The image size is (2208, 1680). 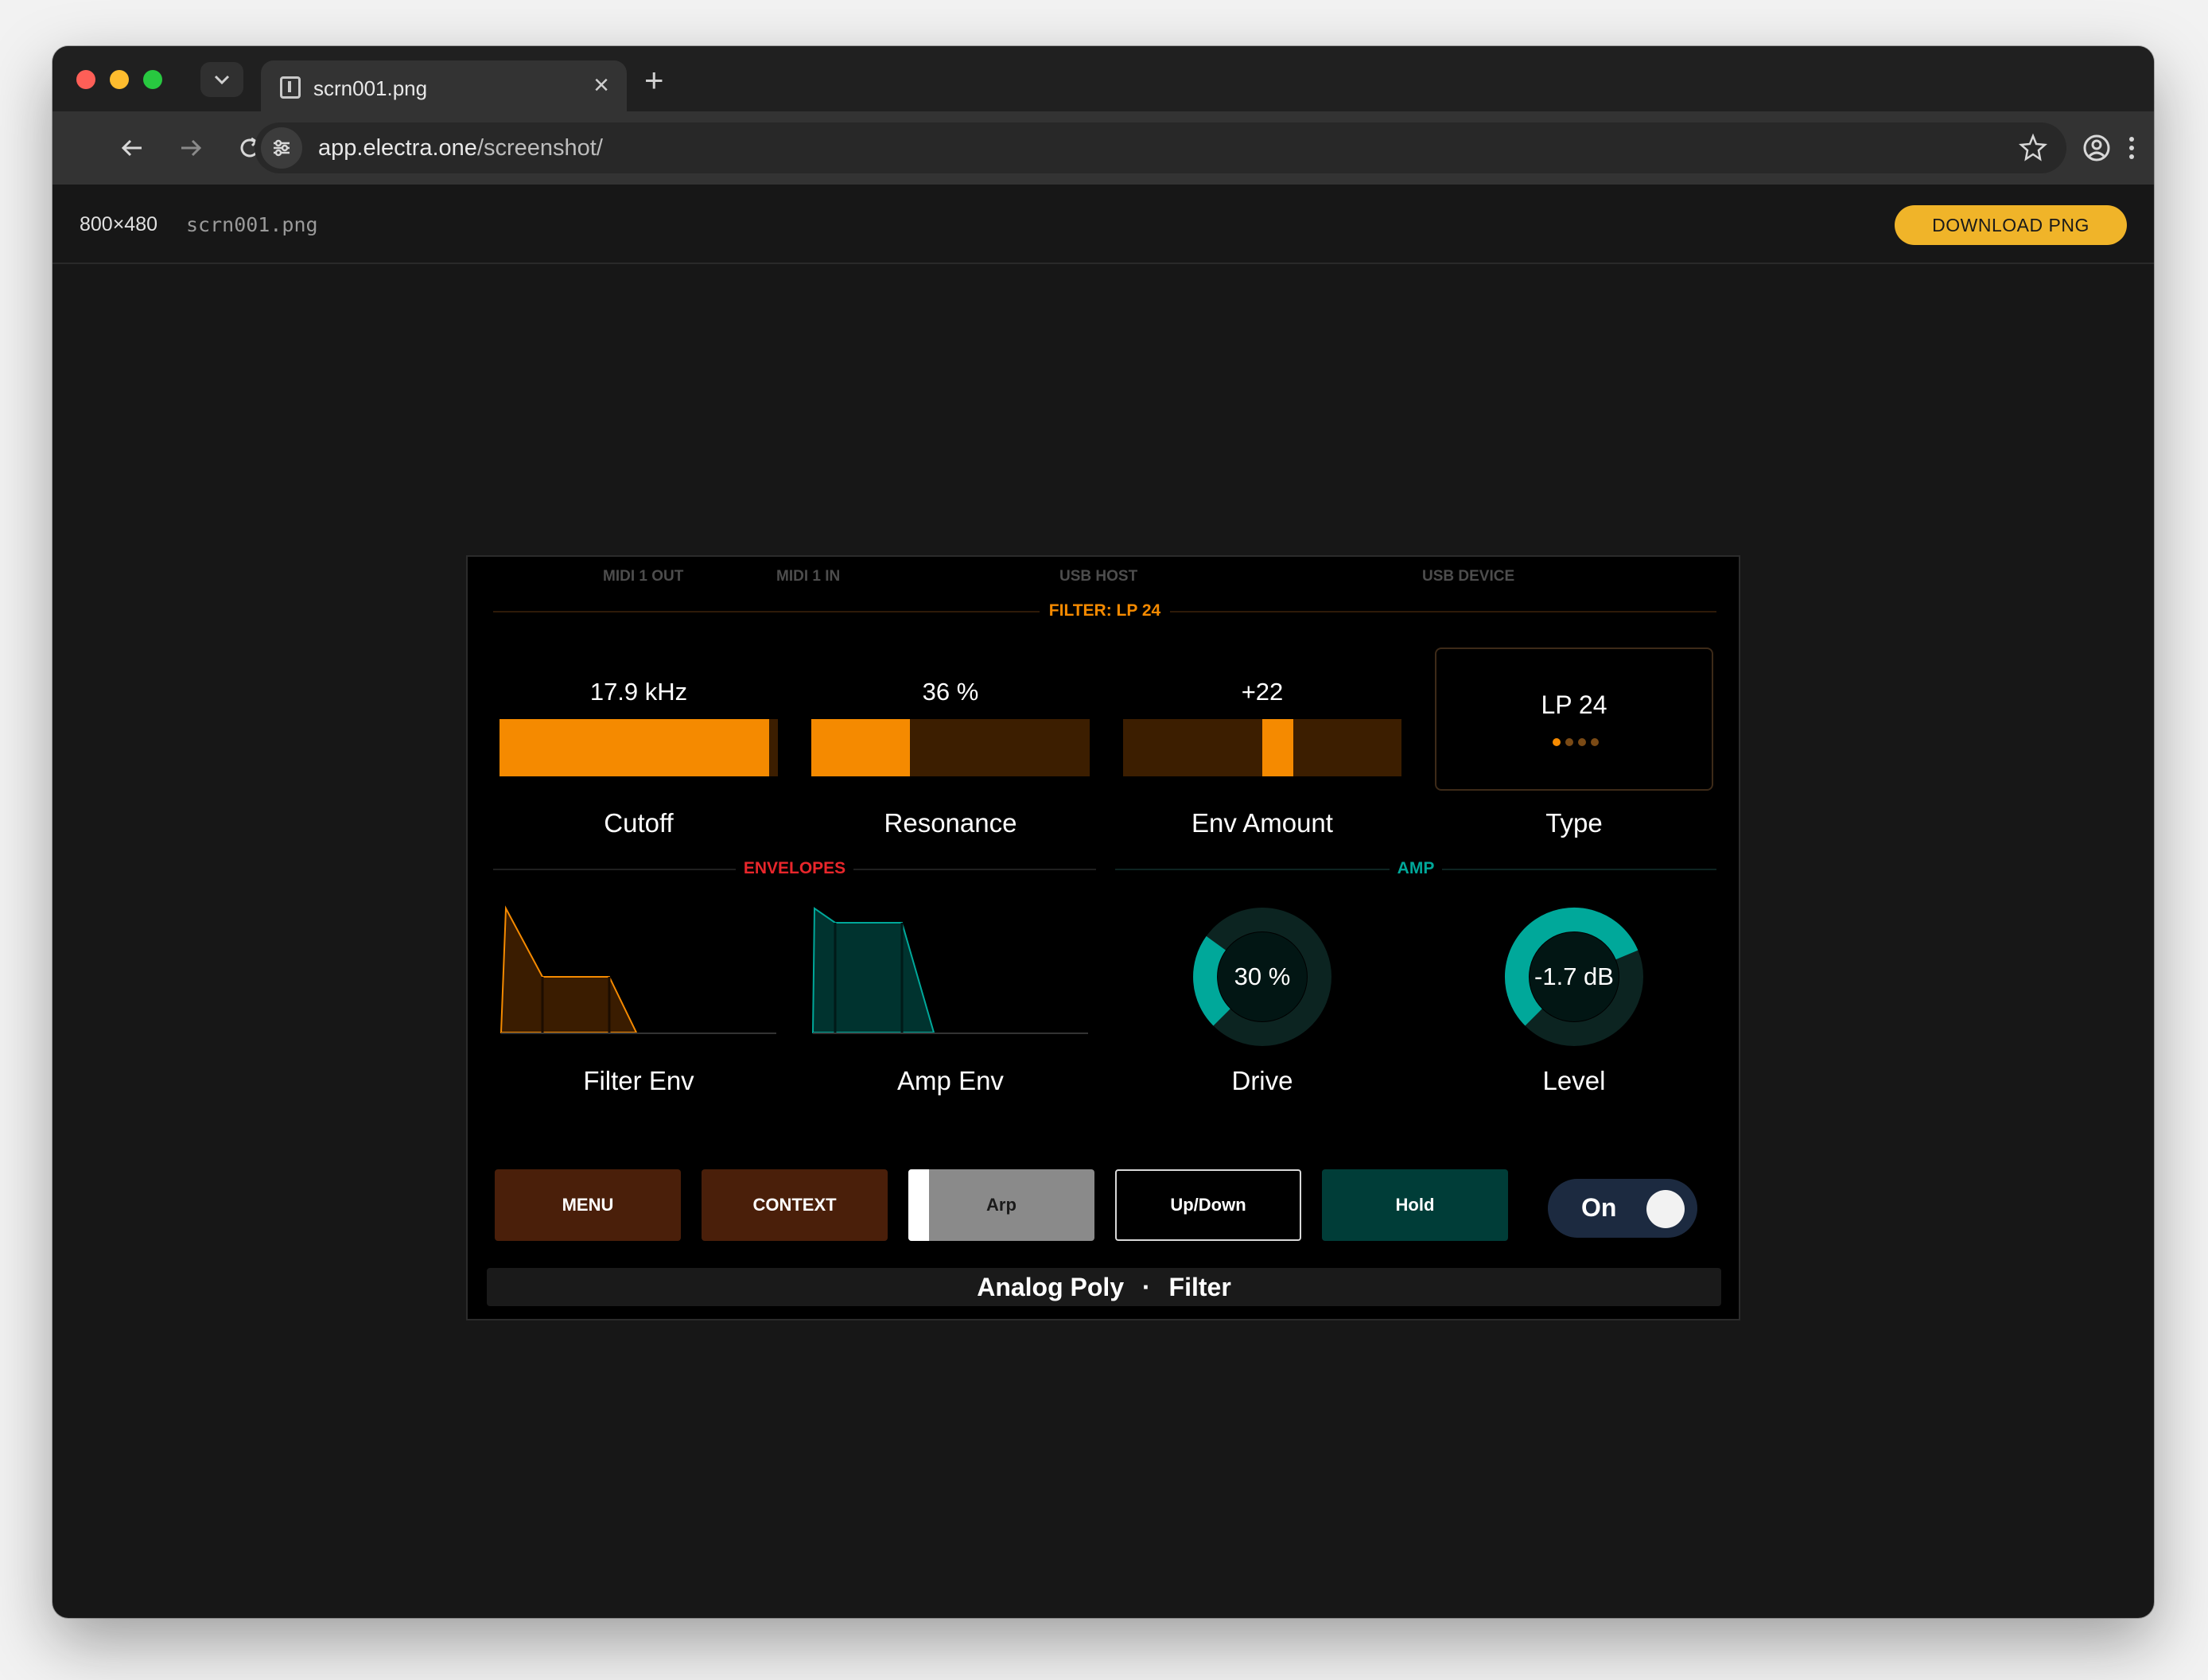 I want to click on cutoff-fader-fill, so click(x=634, y=747).